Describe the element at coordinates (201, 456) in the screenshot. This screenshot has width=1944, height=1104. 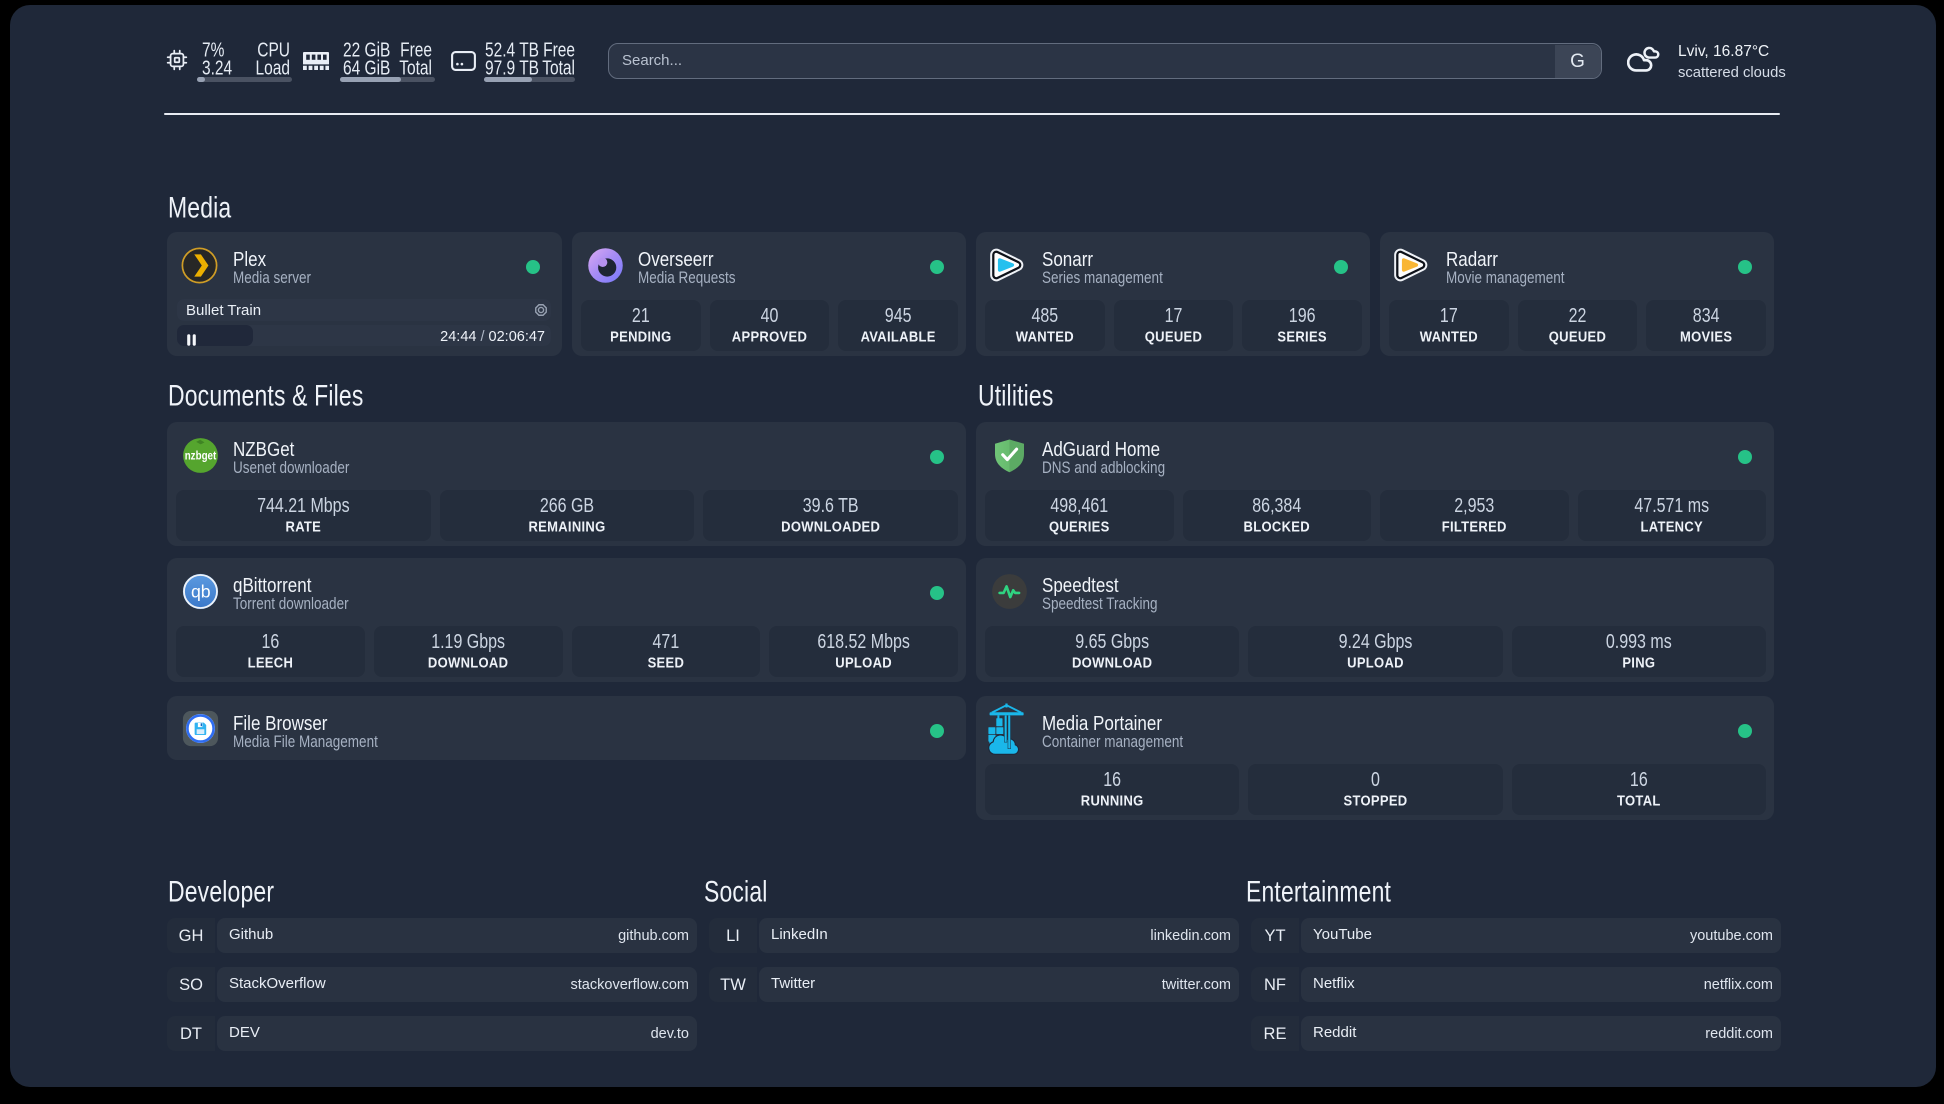
I see `svg-text: nzbget` at that location.